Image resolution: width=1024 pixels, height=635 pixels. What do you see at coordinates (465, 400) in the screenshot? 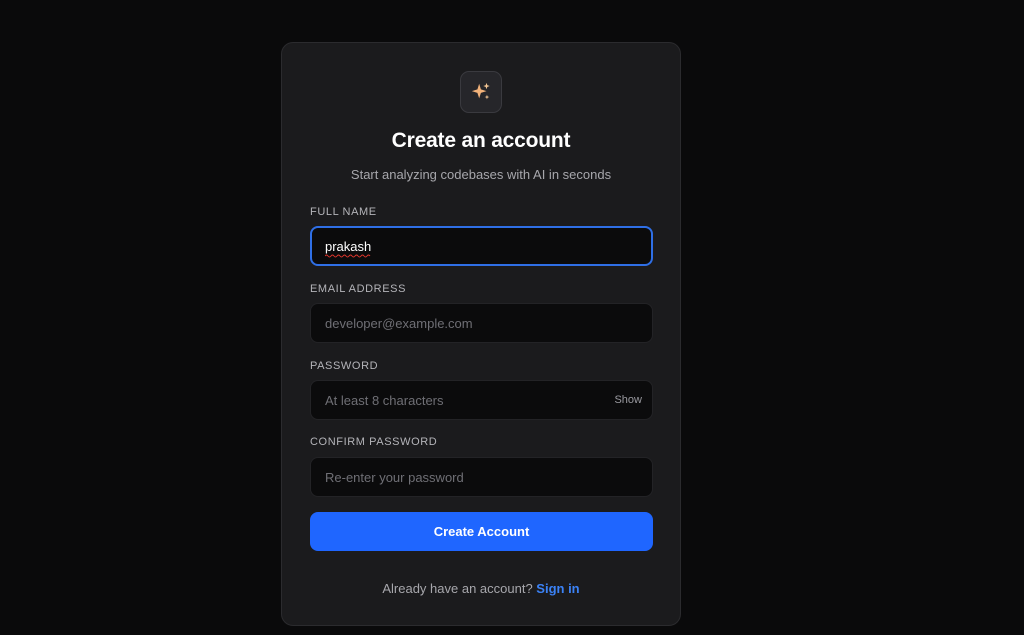
I see `password-input` at bounding box center [465, 400].